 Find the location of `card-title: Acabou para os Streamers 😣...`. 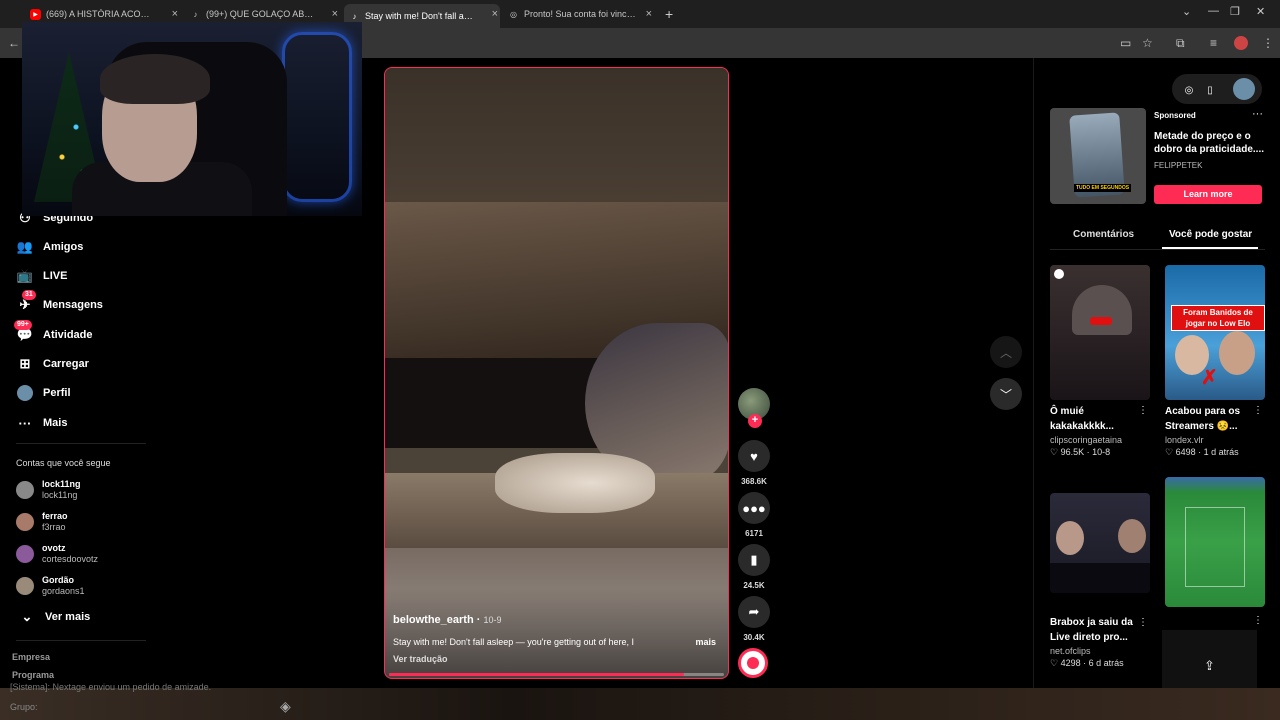

card-title: Acabou para os Streamers 😣... is located at coordinates (1209, 419).